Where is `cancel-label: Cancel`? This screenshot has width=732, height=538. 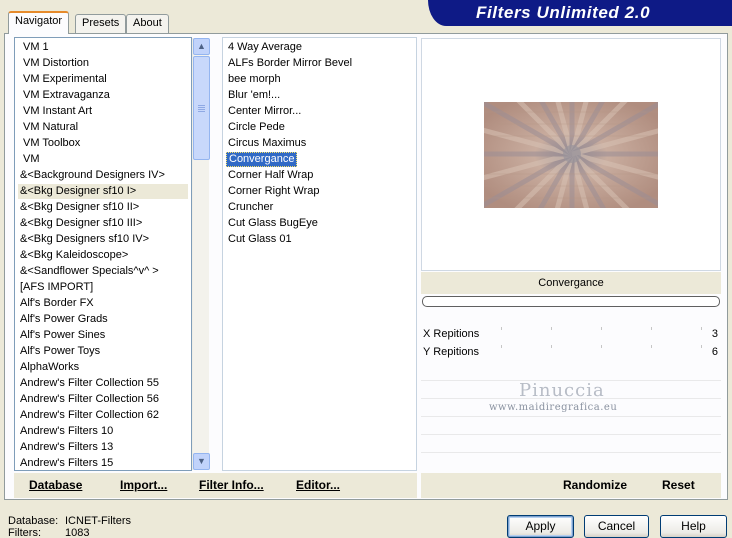 cancel-label: Cancel is located at coordinates (616, 526).